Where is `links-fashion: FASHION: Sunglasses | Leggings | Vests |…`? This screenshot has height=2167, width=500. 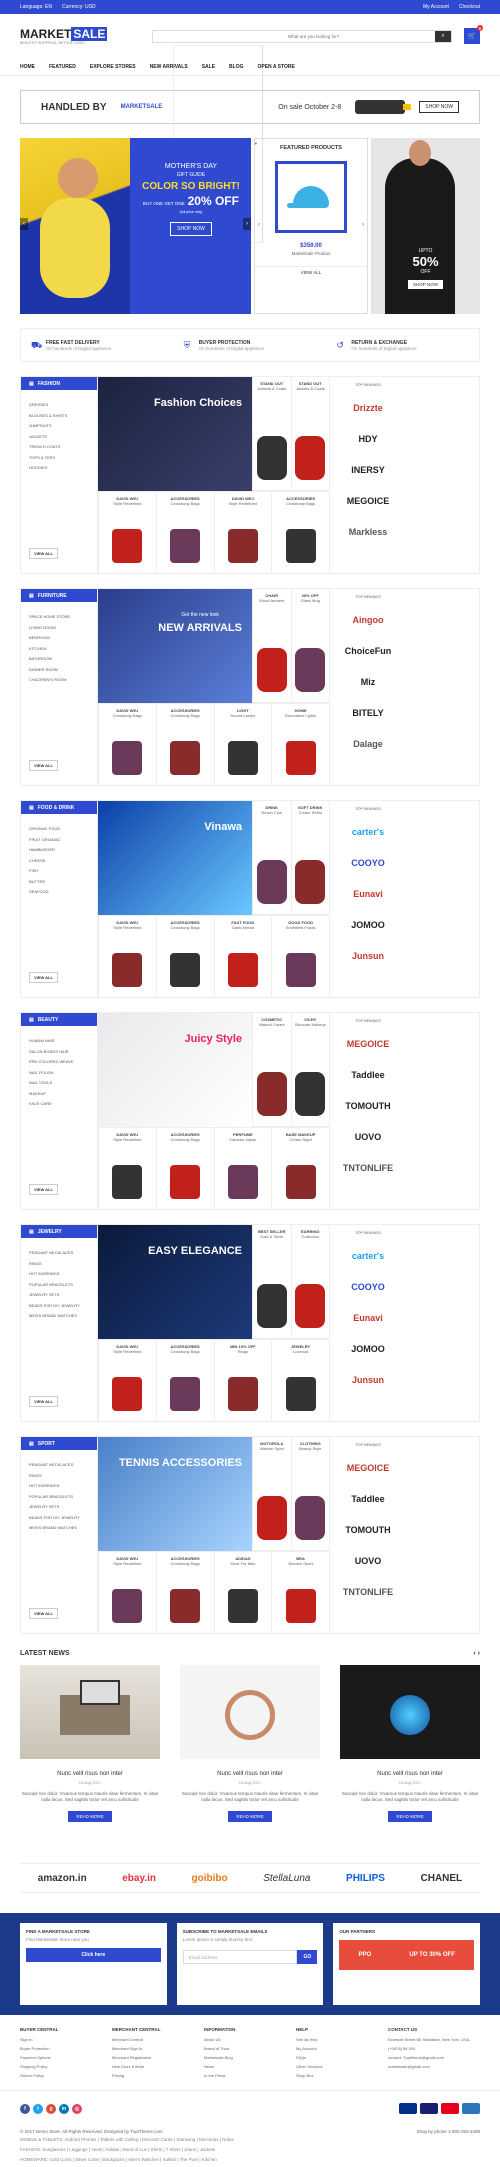 links-fashion: FASHION: Sunglasses | Leggings | Vests |… is located at coordinates (250, 2152).